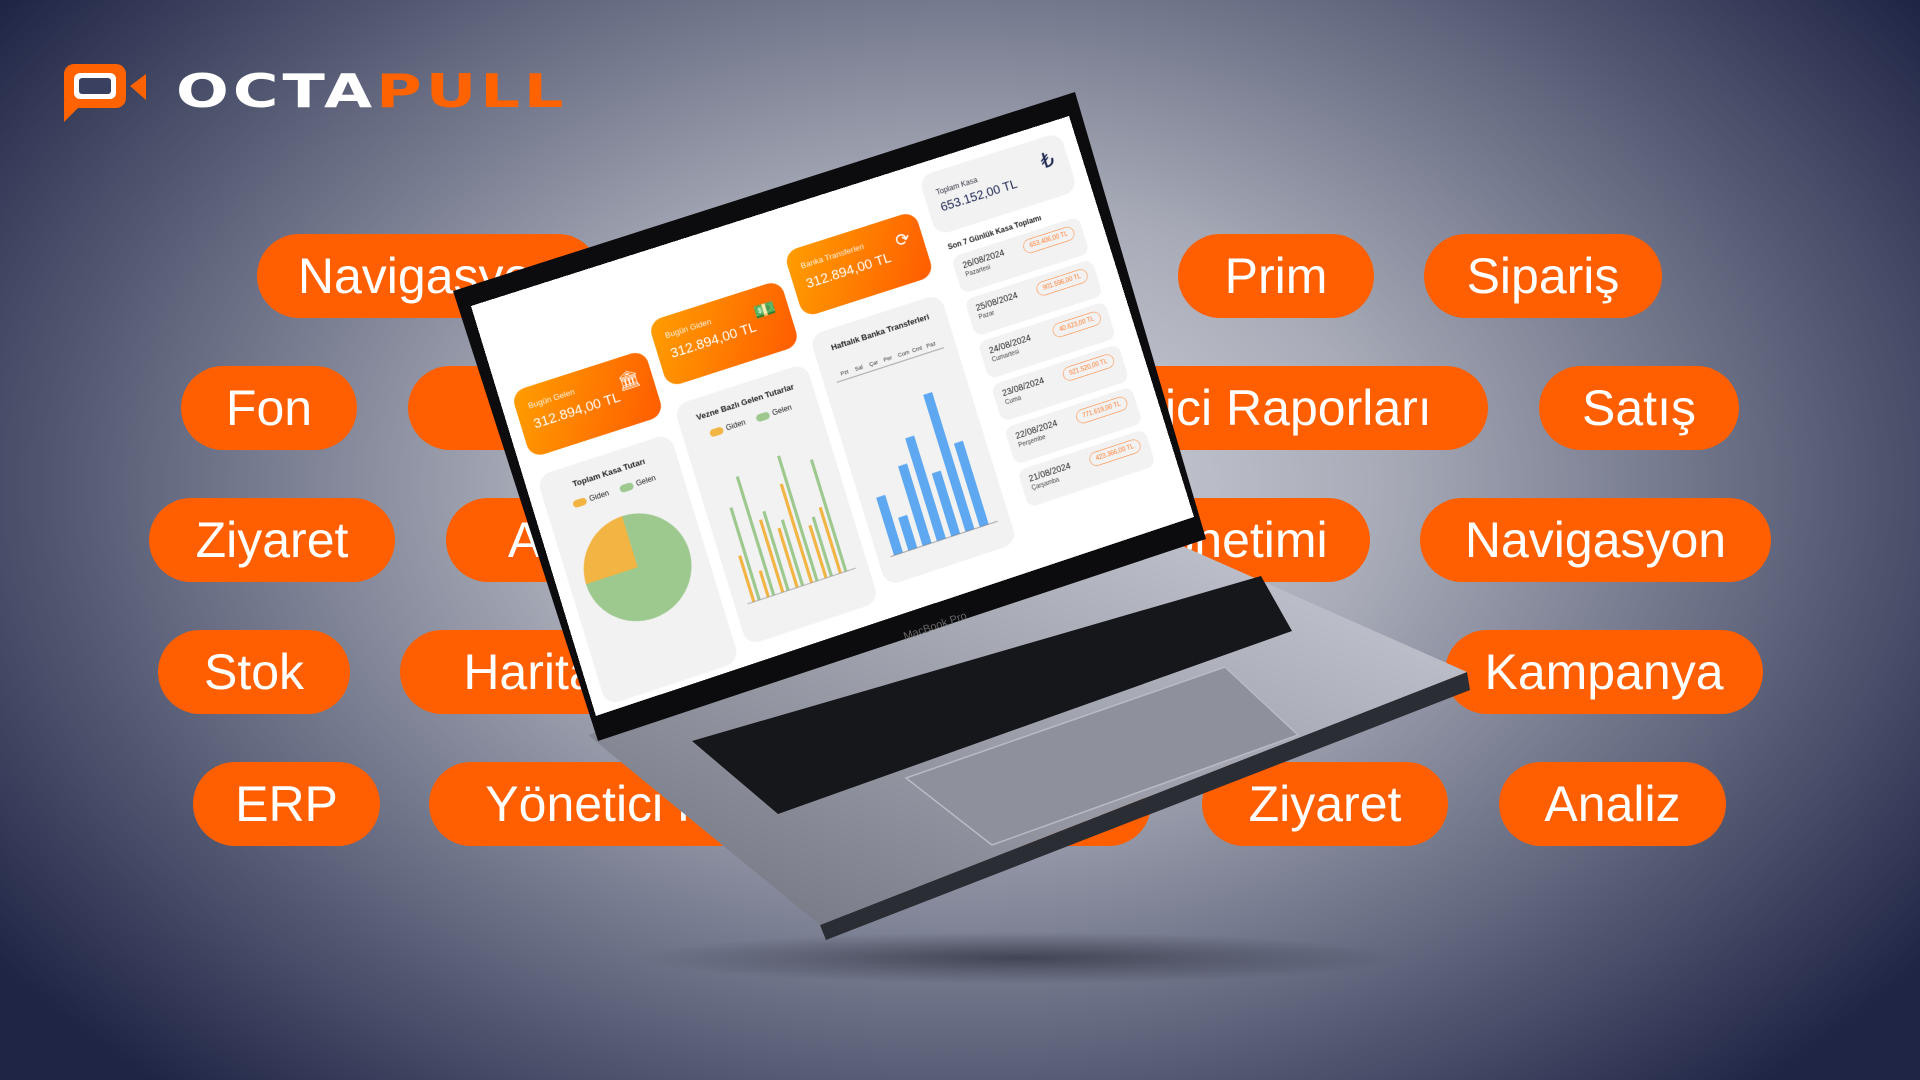 The height and width of the screenshot is (1080, 1920). What do you see at coordinates (918, 350) in the screenshot?
I see `tick-label: Cmt` at bounding box center [918, 350].